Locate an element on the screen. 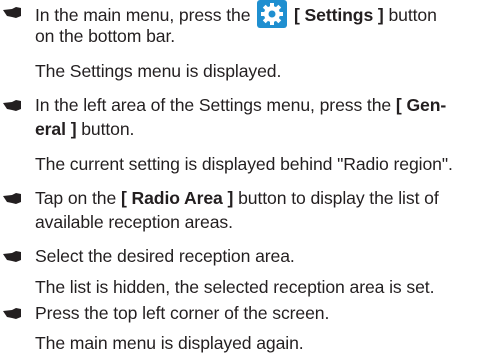 The height and width of the screenshot is (355, 483). step-4-line-1: Select the desired reception area. is located at coordinates (165, 256).